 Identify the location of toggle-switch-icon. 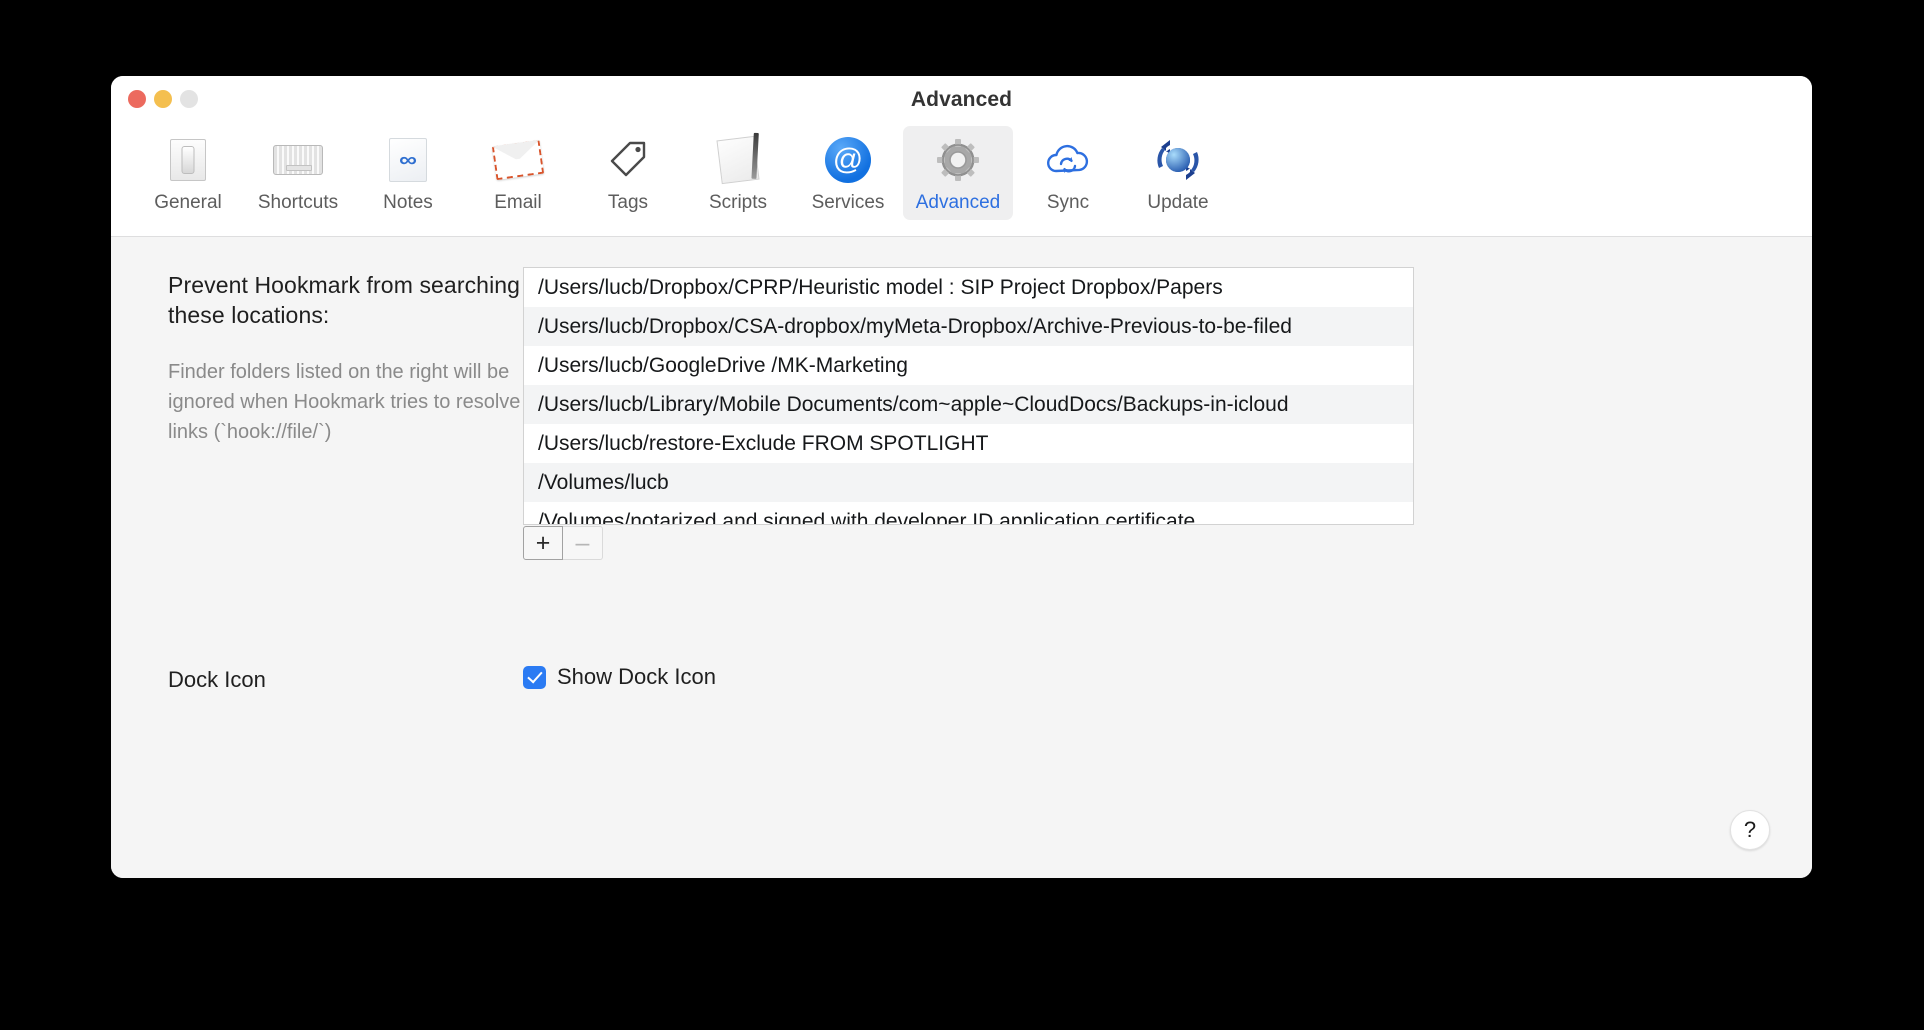
(188, 160).